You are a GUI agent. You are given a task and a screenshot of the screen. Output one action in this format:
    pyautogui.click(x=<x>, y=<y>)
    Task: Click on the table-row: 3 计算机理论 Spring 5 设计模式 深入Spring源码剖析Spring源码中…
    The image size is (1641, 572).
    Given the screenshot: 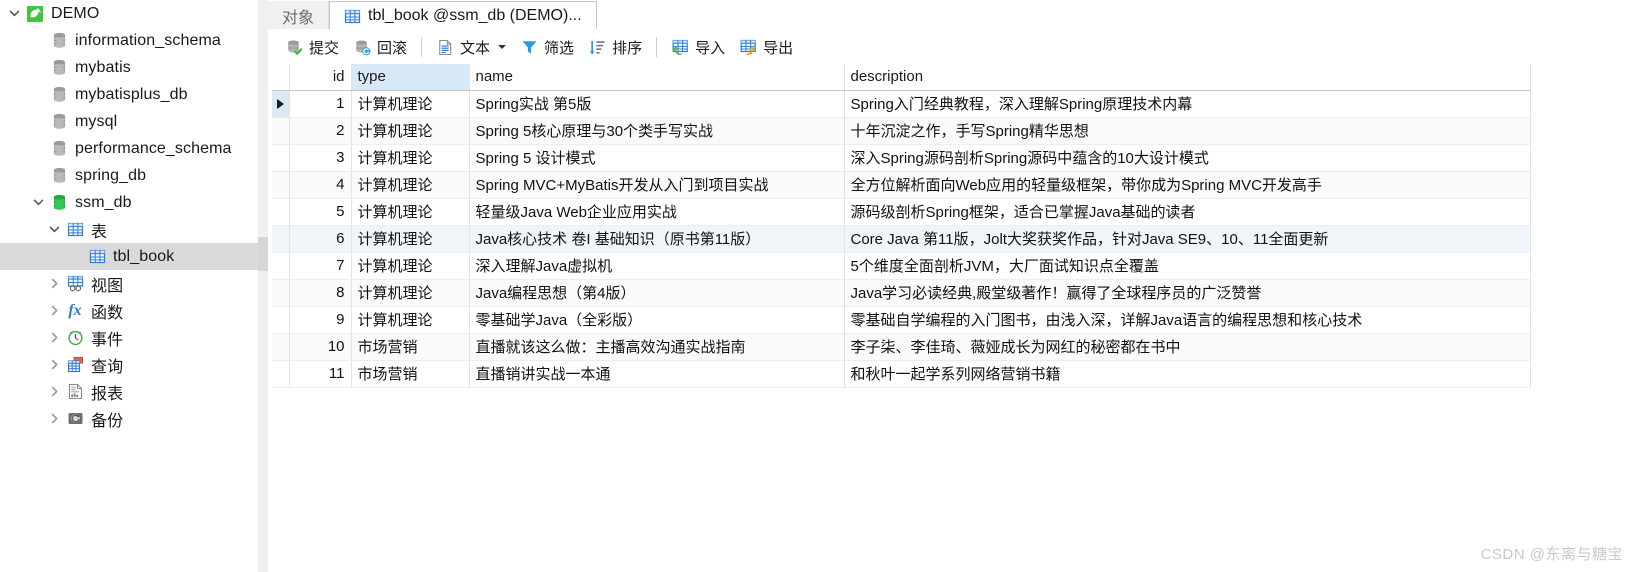 What is the action you would take?
    pyautogui.click(x=901, y=158)
    